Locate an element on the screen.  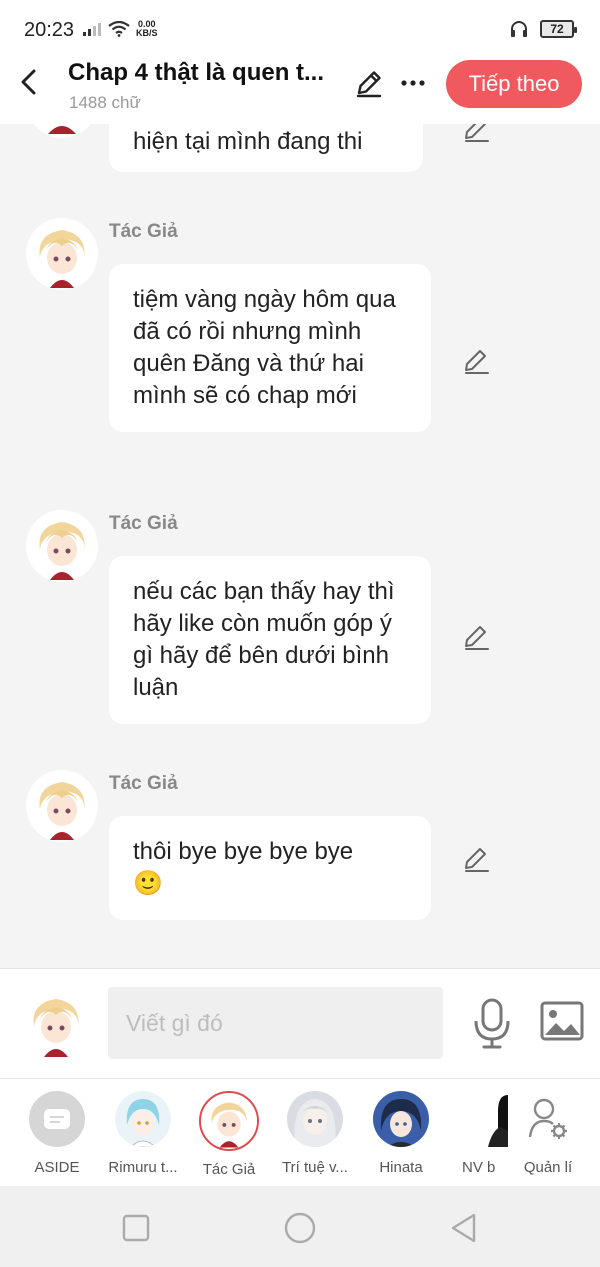
recent-apps-button is located at coordinates (136, 1228).